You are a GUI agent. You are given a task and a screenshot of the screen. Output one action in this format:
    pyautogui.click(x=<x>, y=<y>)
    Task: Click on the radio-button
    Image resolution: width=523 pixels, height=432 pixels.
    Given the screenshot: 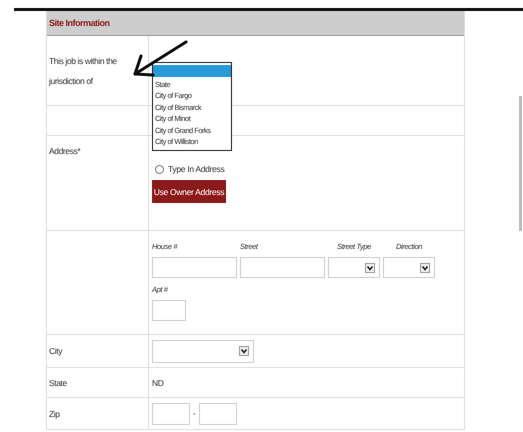 What is the action you would take?
    pyautogui.click(x=159, y=169)
    